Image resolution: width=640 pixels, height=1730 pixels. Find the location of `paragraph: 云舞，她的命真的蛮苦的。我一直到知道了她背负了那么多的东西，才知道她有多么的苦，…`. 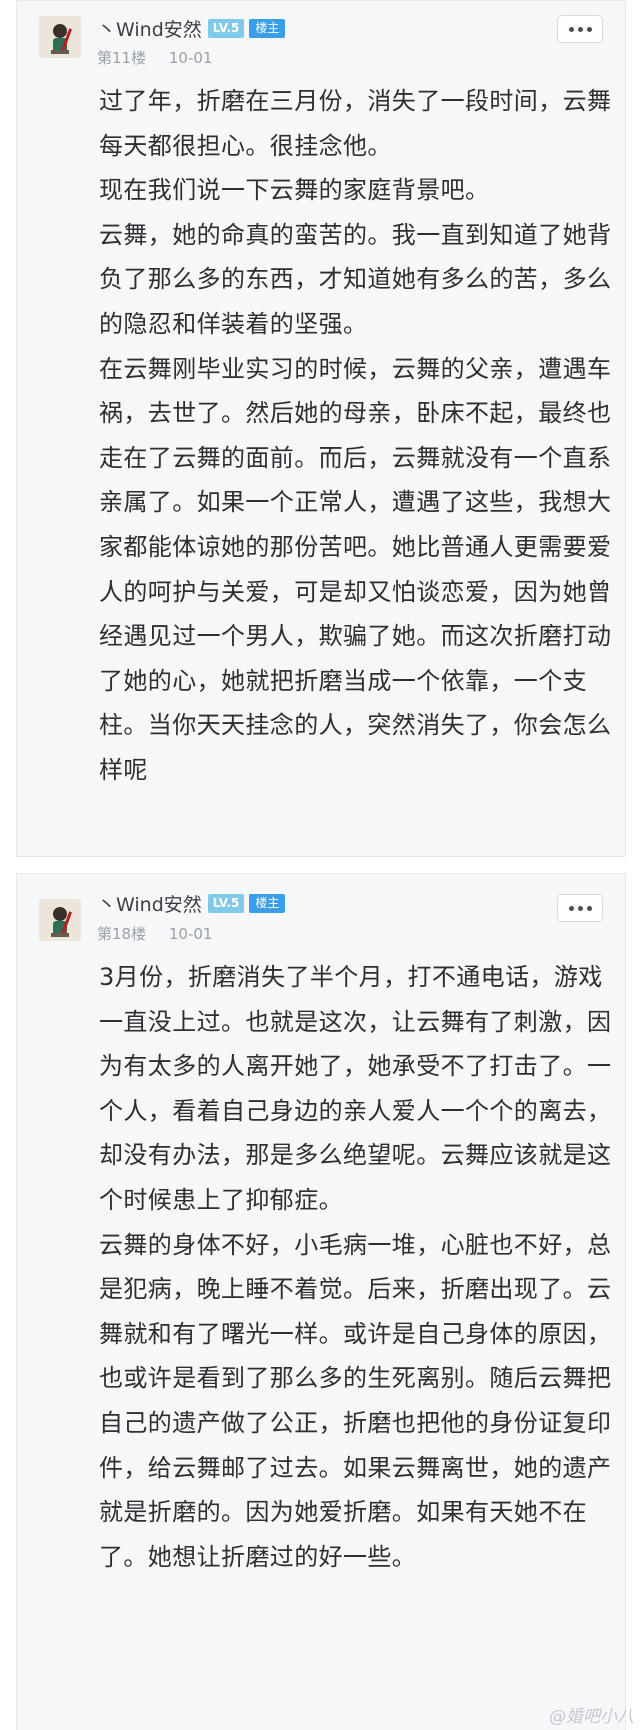

paragraph: 云舞，她的命真的蛮苦的。我一直到知道了她背负了那么多的东西，才知道她有多么的苦，… is located at coordinates (355, 279).